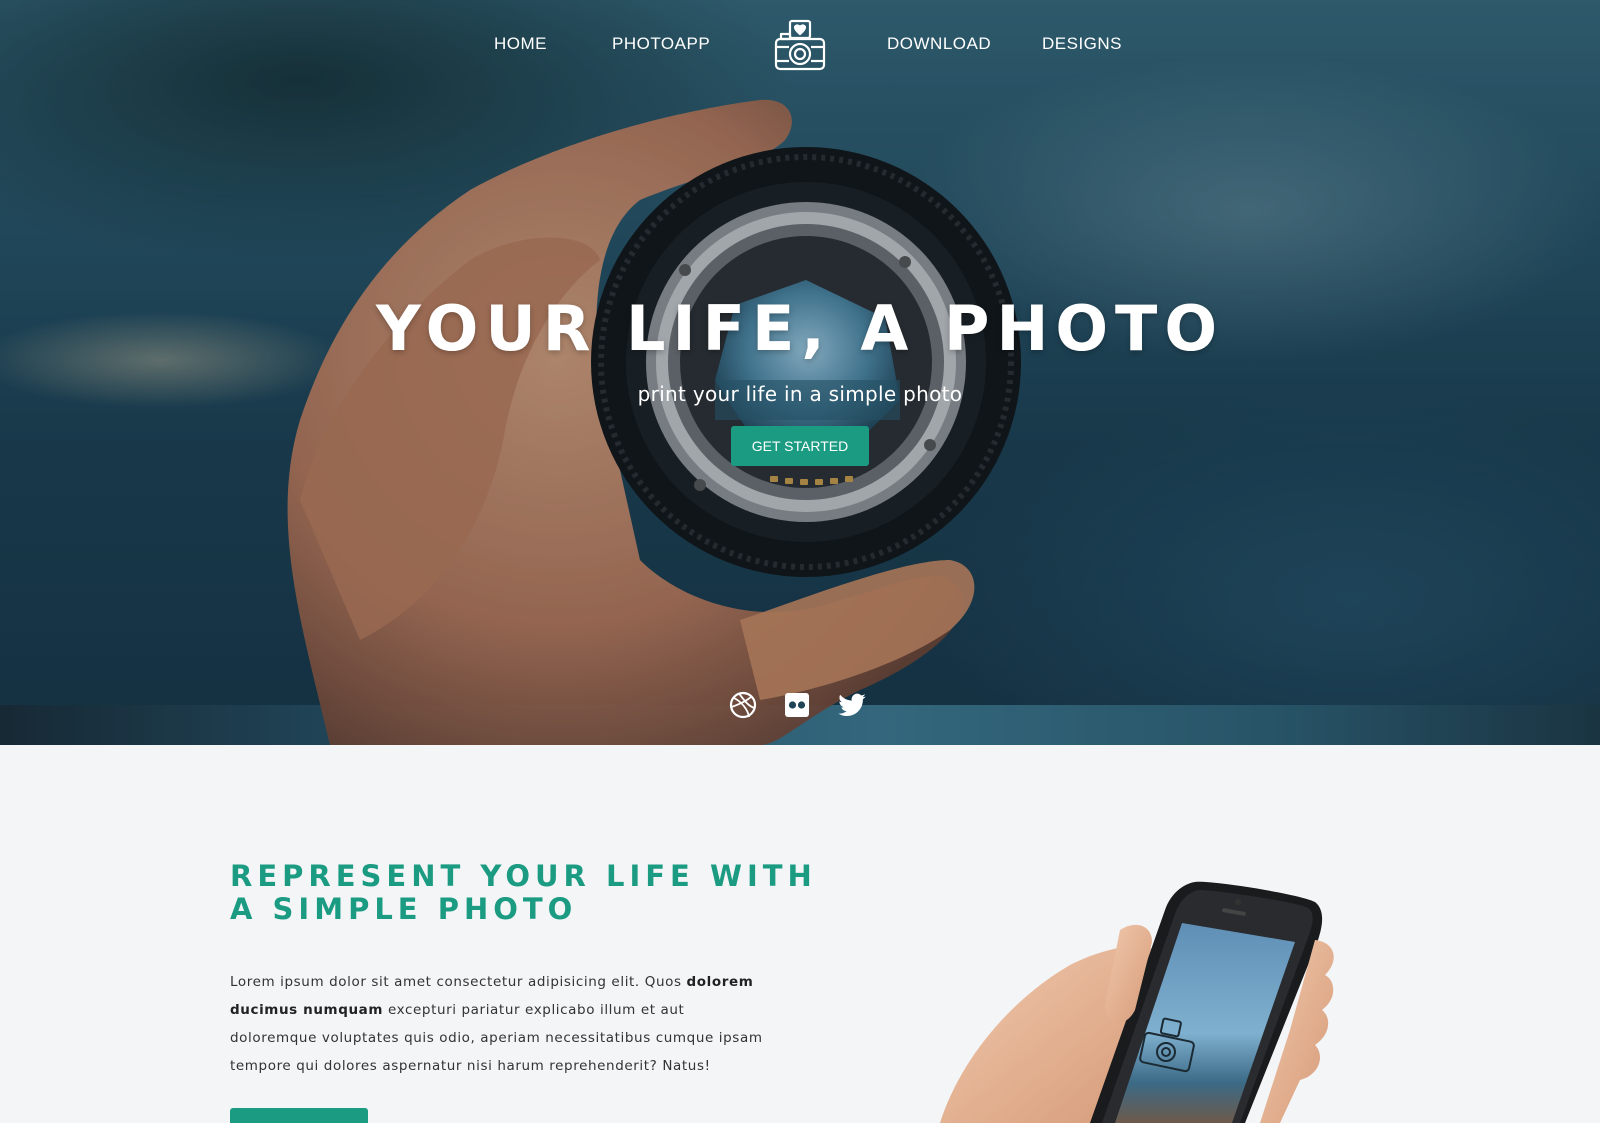 This screenshot has width=1600, height=1123. I want to click on section-heading-line2: A SIMPLE PHOTO, so click(404, 909).